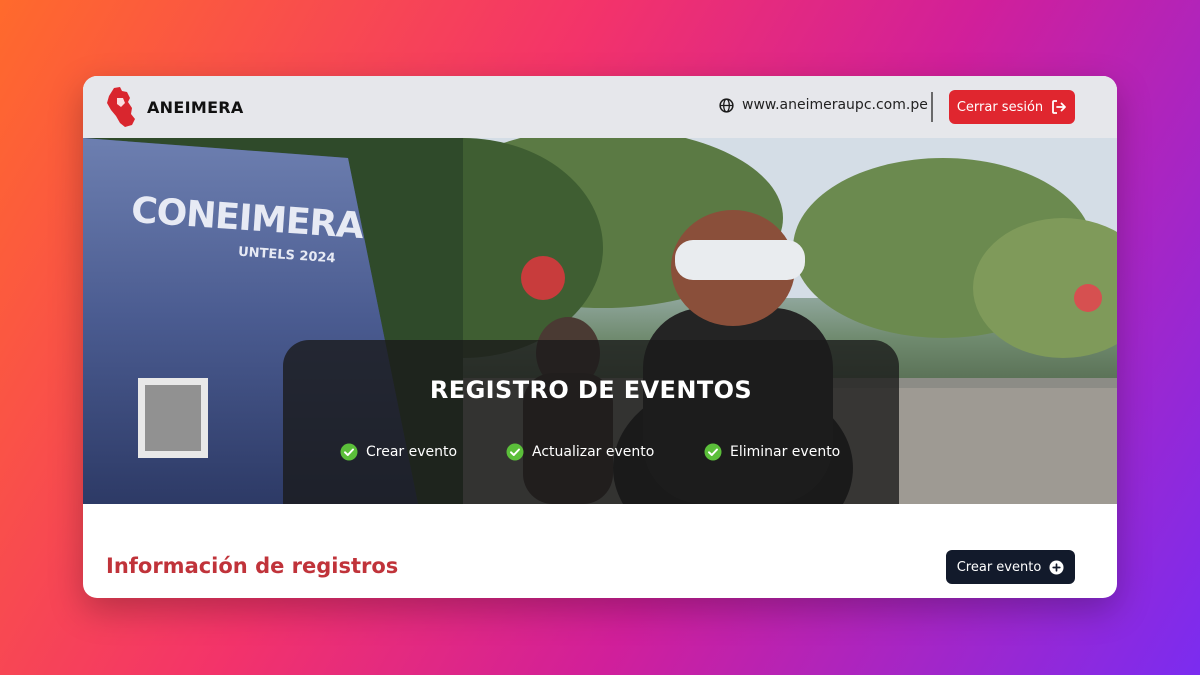 The width and height of the screenshot is (1200, 675). I want to click on brand-name: ANEIMERA, so click(195, 107).